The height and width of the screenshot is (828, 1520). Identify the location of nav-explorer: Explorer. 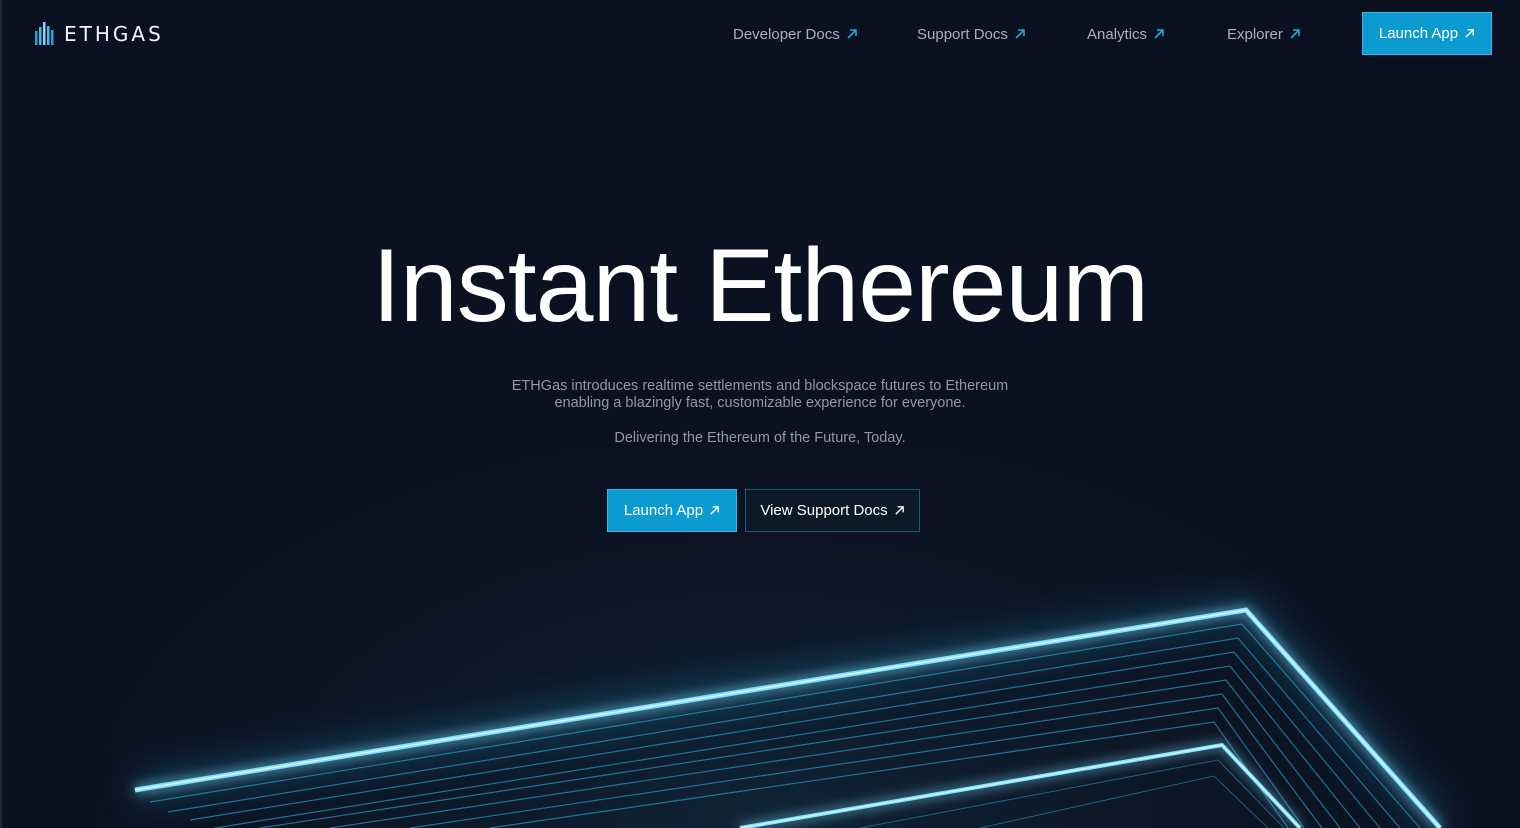
(1264, 34).